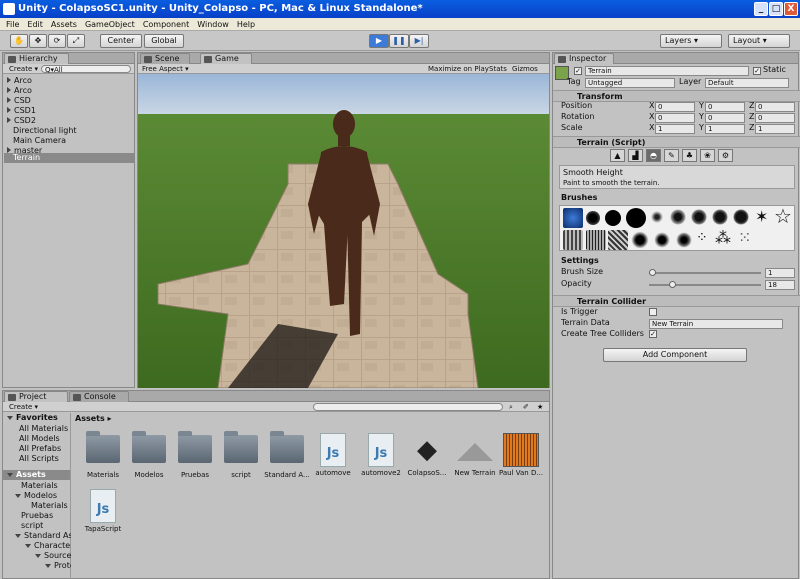 Image resolution: width=800 pixels, height=579 pixels. What do you see at coordinates (64, 24) in the screenshot?
I see `menu-assets: Assets` at bounding box center [64, 24].